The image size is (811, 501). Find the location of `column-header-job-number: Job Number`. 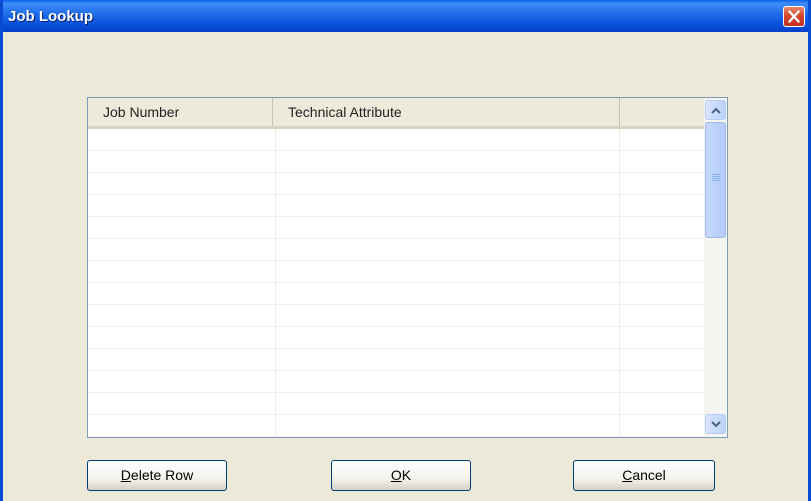

column-header-job-number: Job Number is located at coordinates (180, 112).